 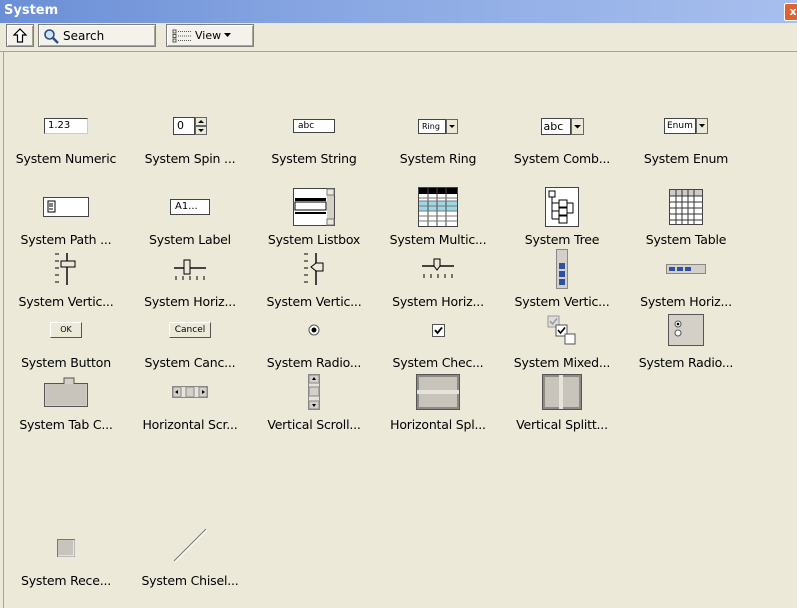 I want to click on palette-item-system-listbox: System Listbox, so click(x=314, y=220).